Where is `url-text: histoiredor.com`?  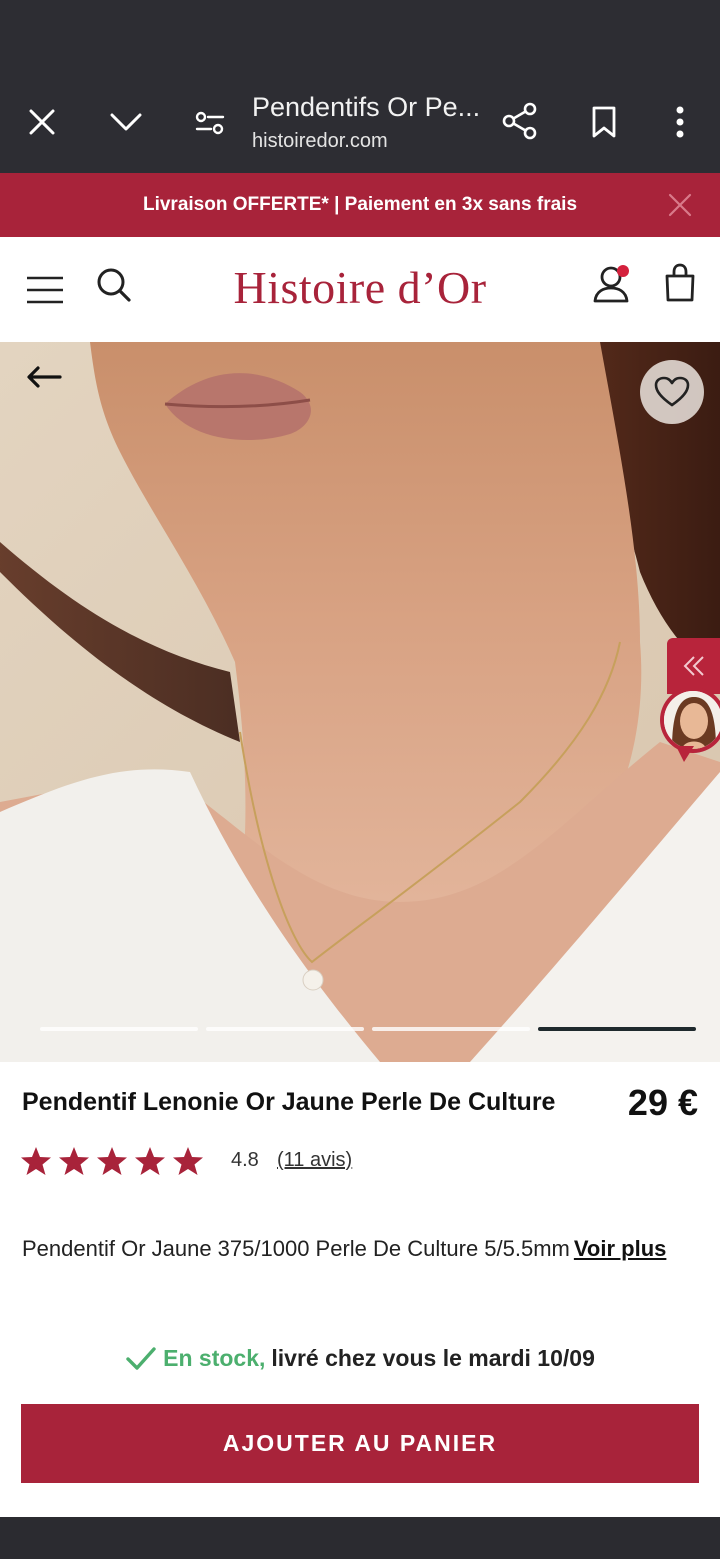
url-text: histoiredor.com is located at coordinates (320, 141).